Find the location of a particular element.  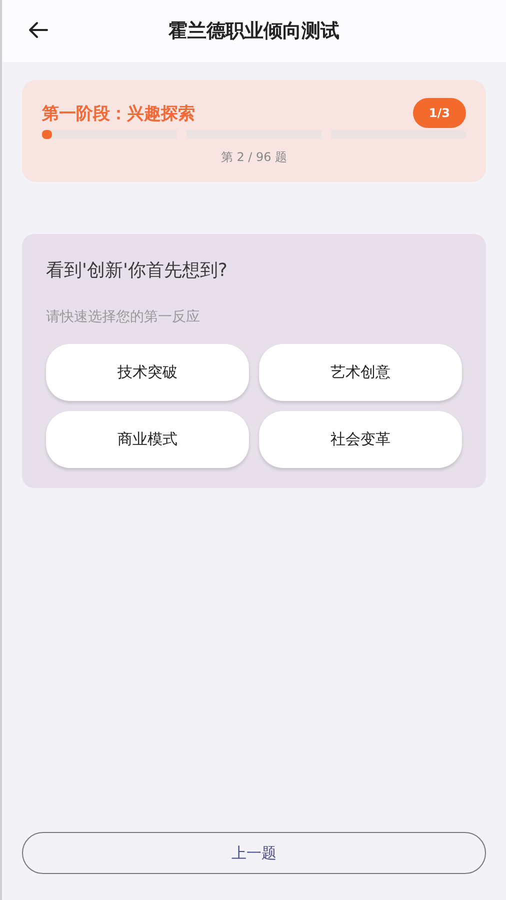

question-text: 看到'创新'你首先想到? is located at coordinates (137, 270).